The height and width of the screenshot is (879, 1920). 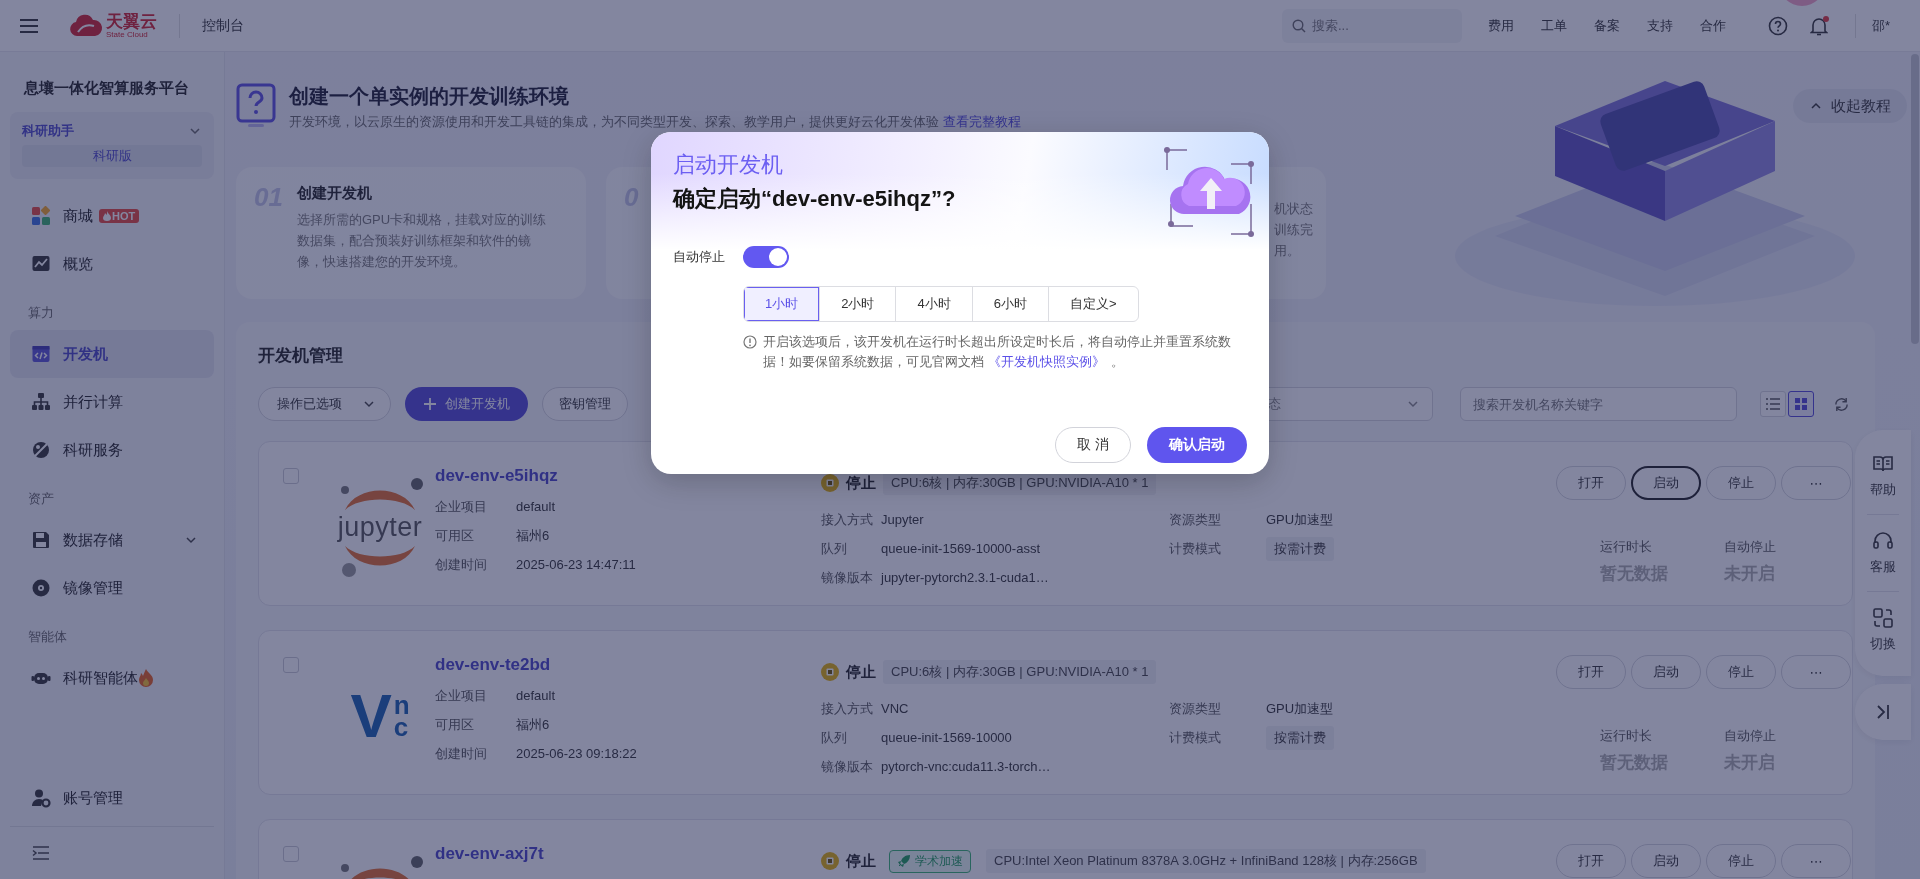 I want to click on sidebar-item: 科研智能体, so click(x=112, y=678).